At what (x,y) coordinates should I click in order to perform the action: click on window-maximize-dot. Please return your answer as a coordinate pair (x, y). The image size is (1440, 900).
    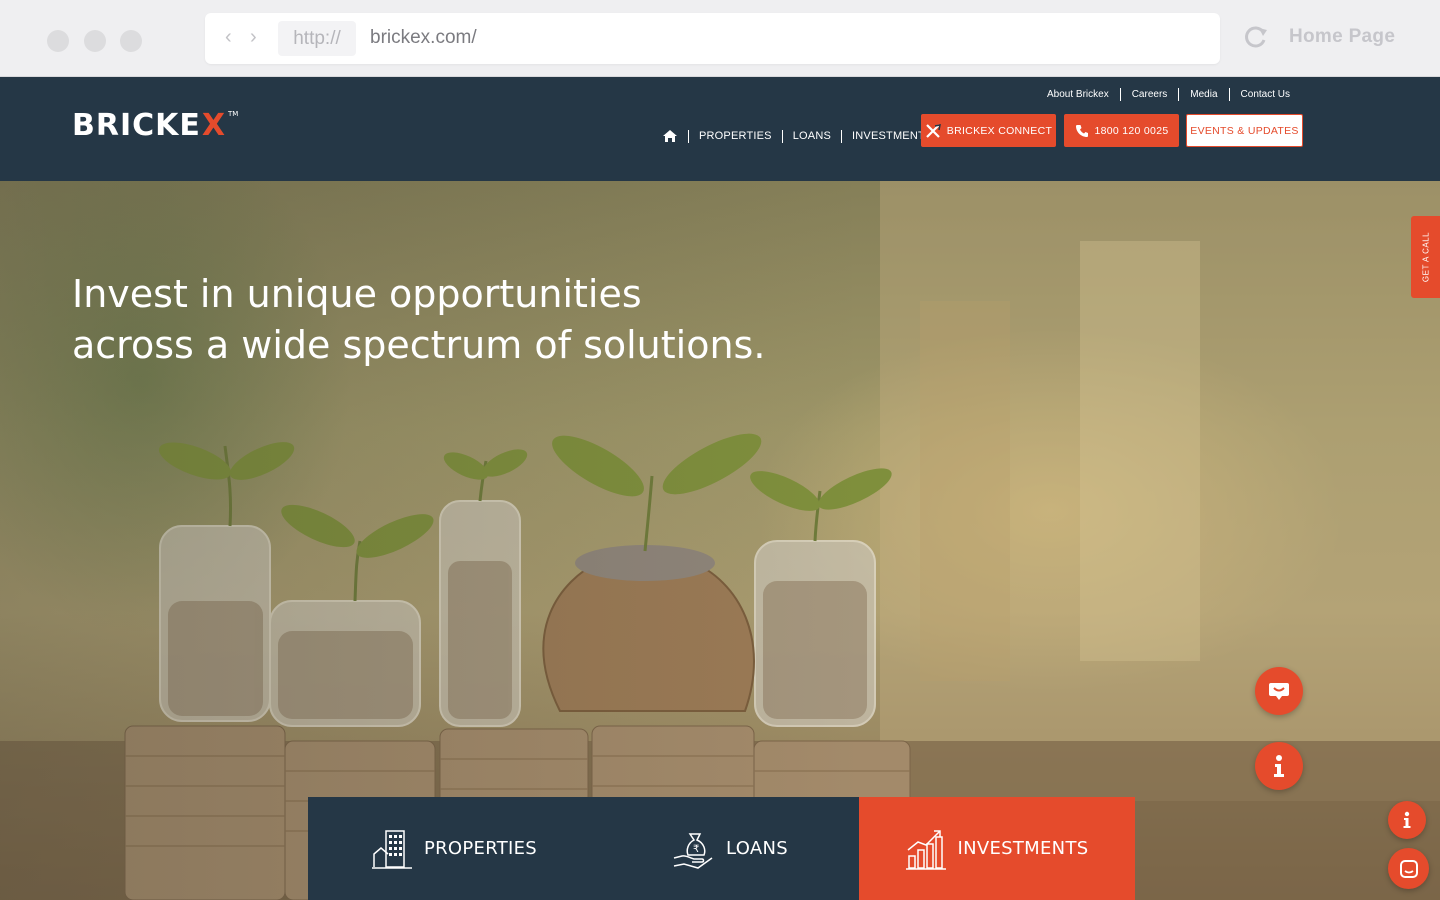
    Looking at the image, I should click on (131, 41).